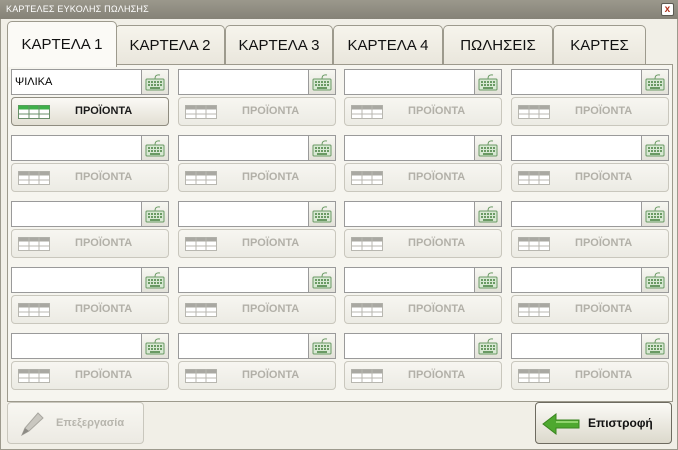 The width and height of the screenshot is (678, 450). What do you see at coordinates (170, 45) in the screenshot?
I see `tab-2: ΚΑΡΤΕΛΑ 2` at bounding box center [170, 45].